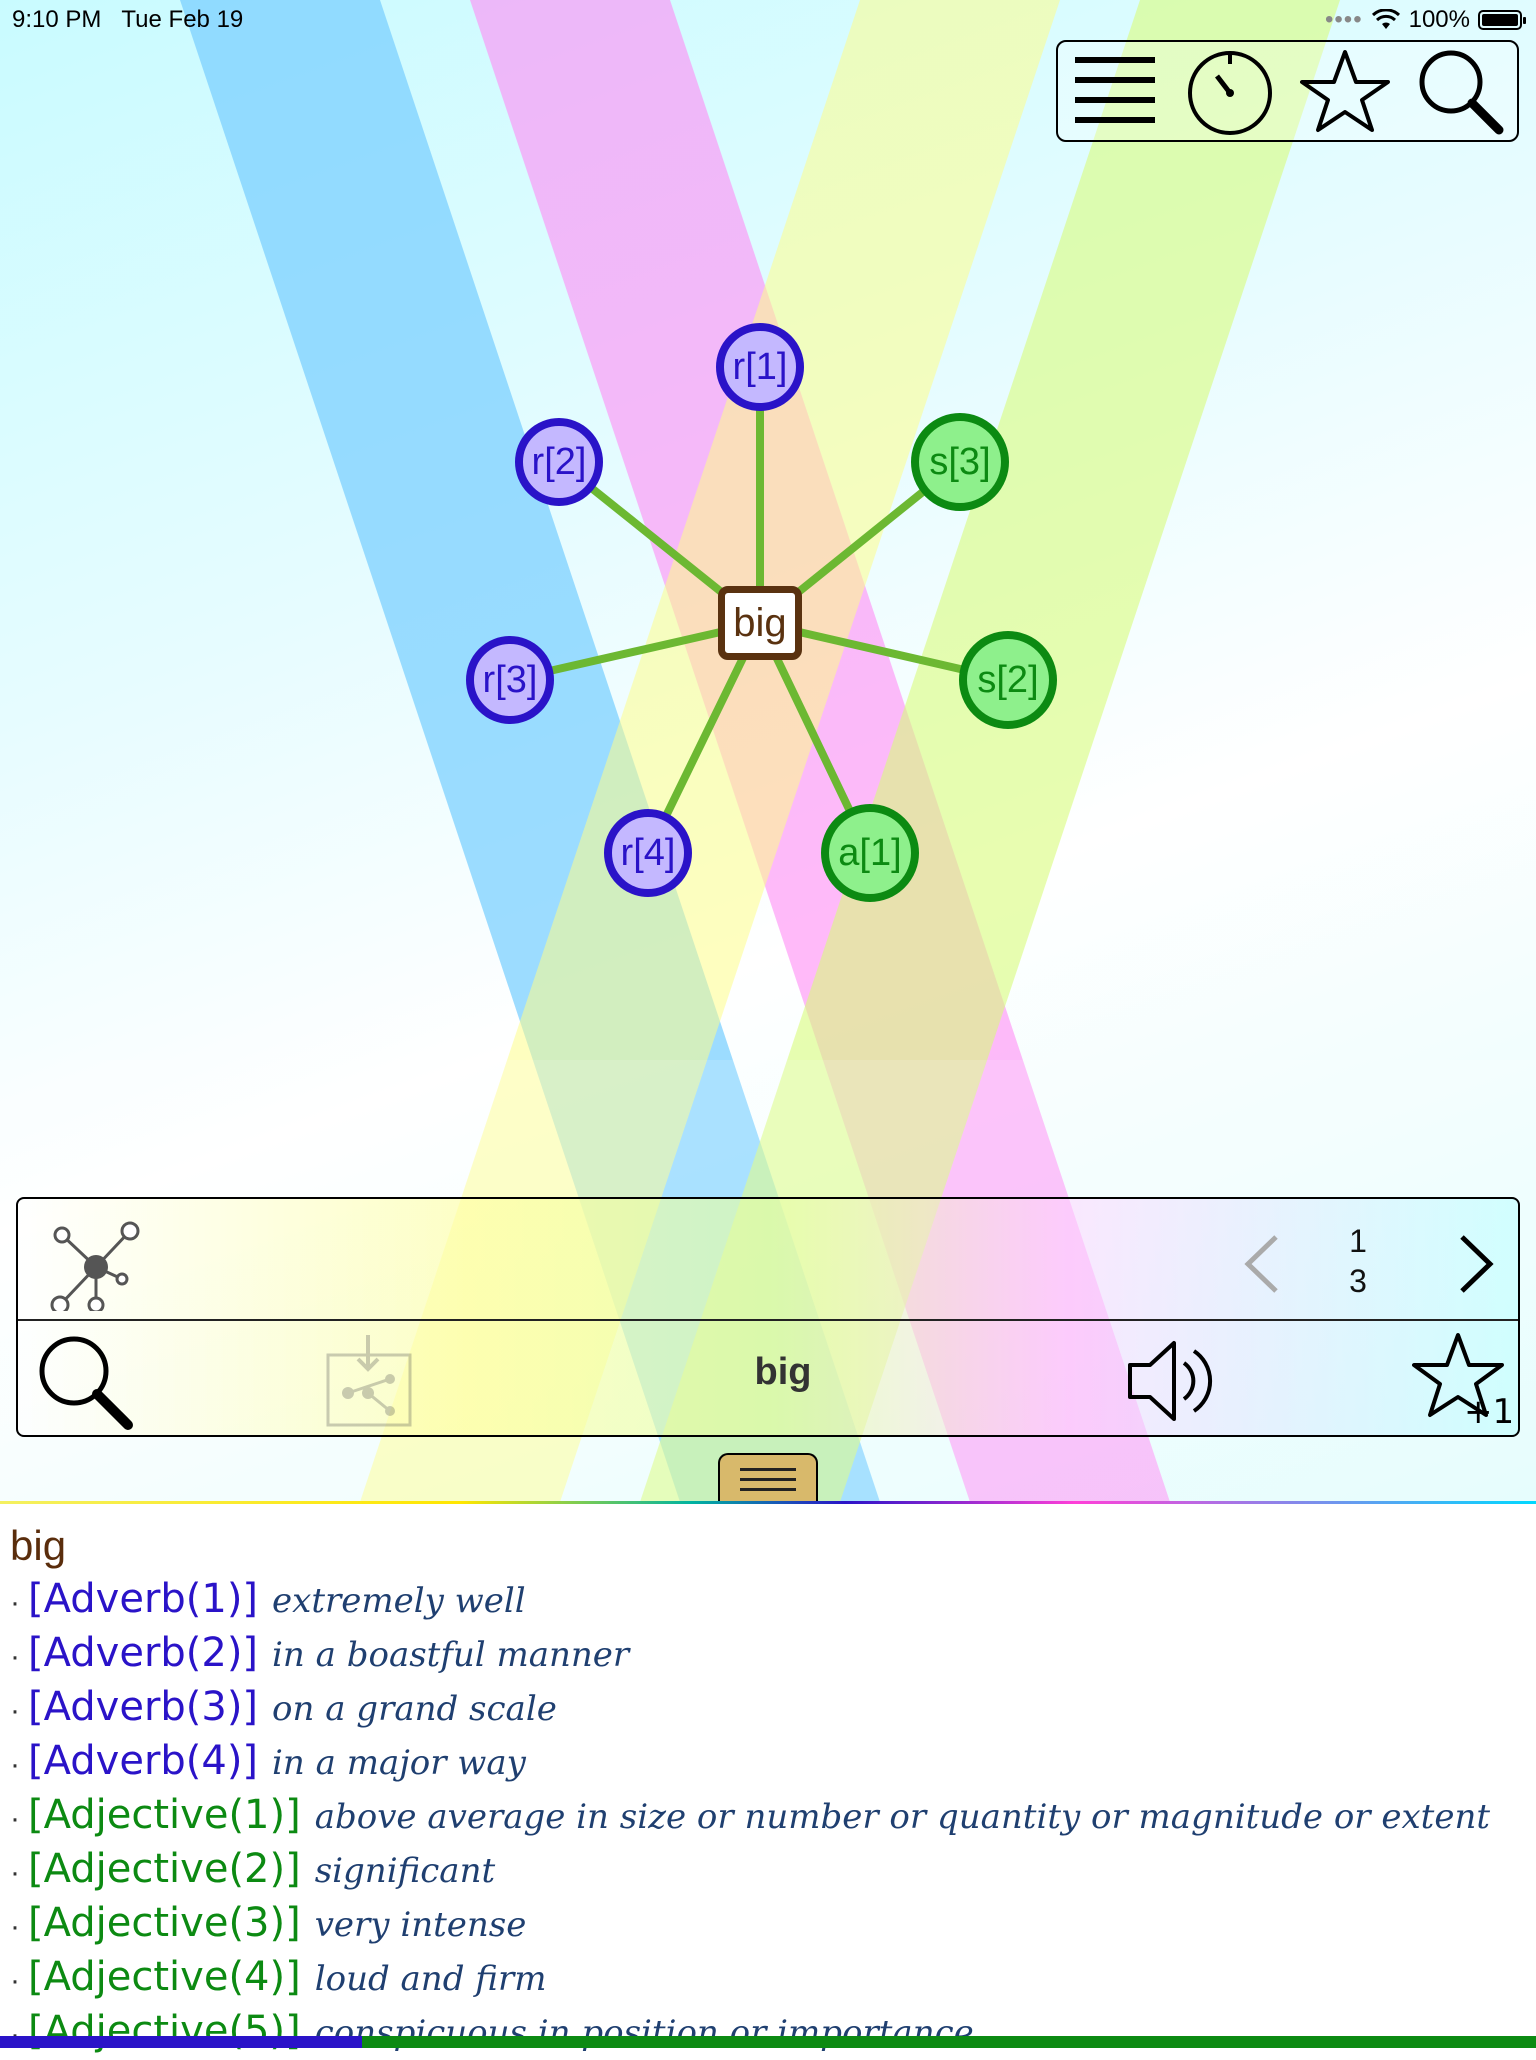 The image size is (1536, 2060). Describe the element at coordinates (1488, 1411) in the screenshot. I see `svg-text: +1` at that location.